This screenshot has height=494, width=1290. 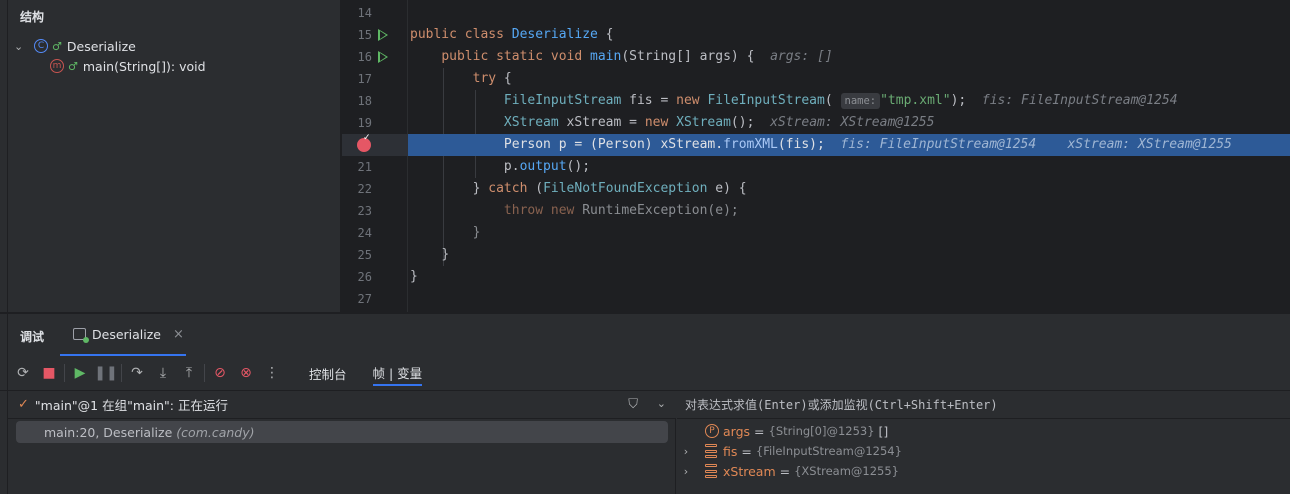 I want to click on parameter-hint: name:, so click(x=860, y=101).